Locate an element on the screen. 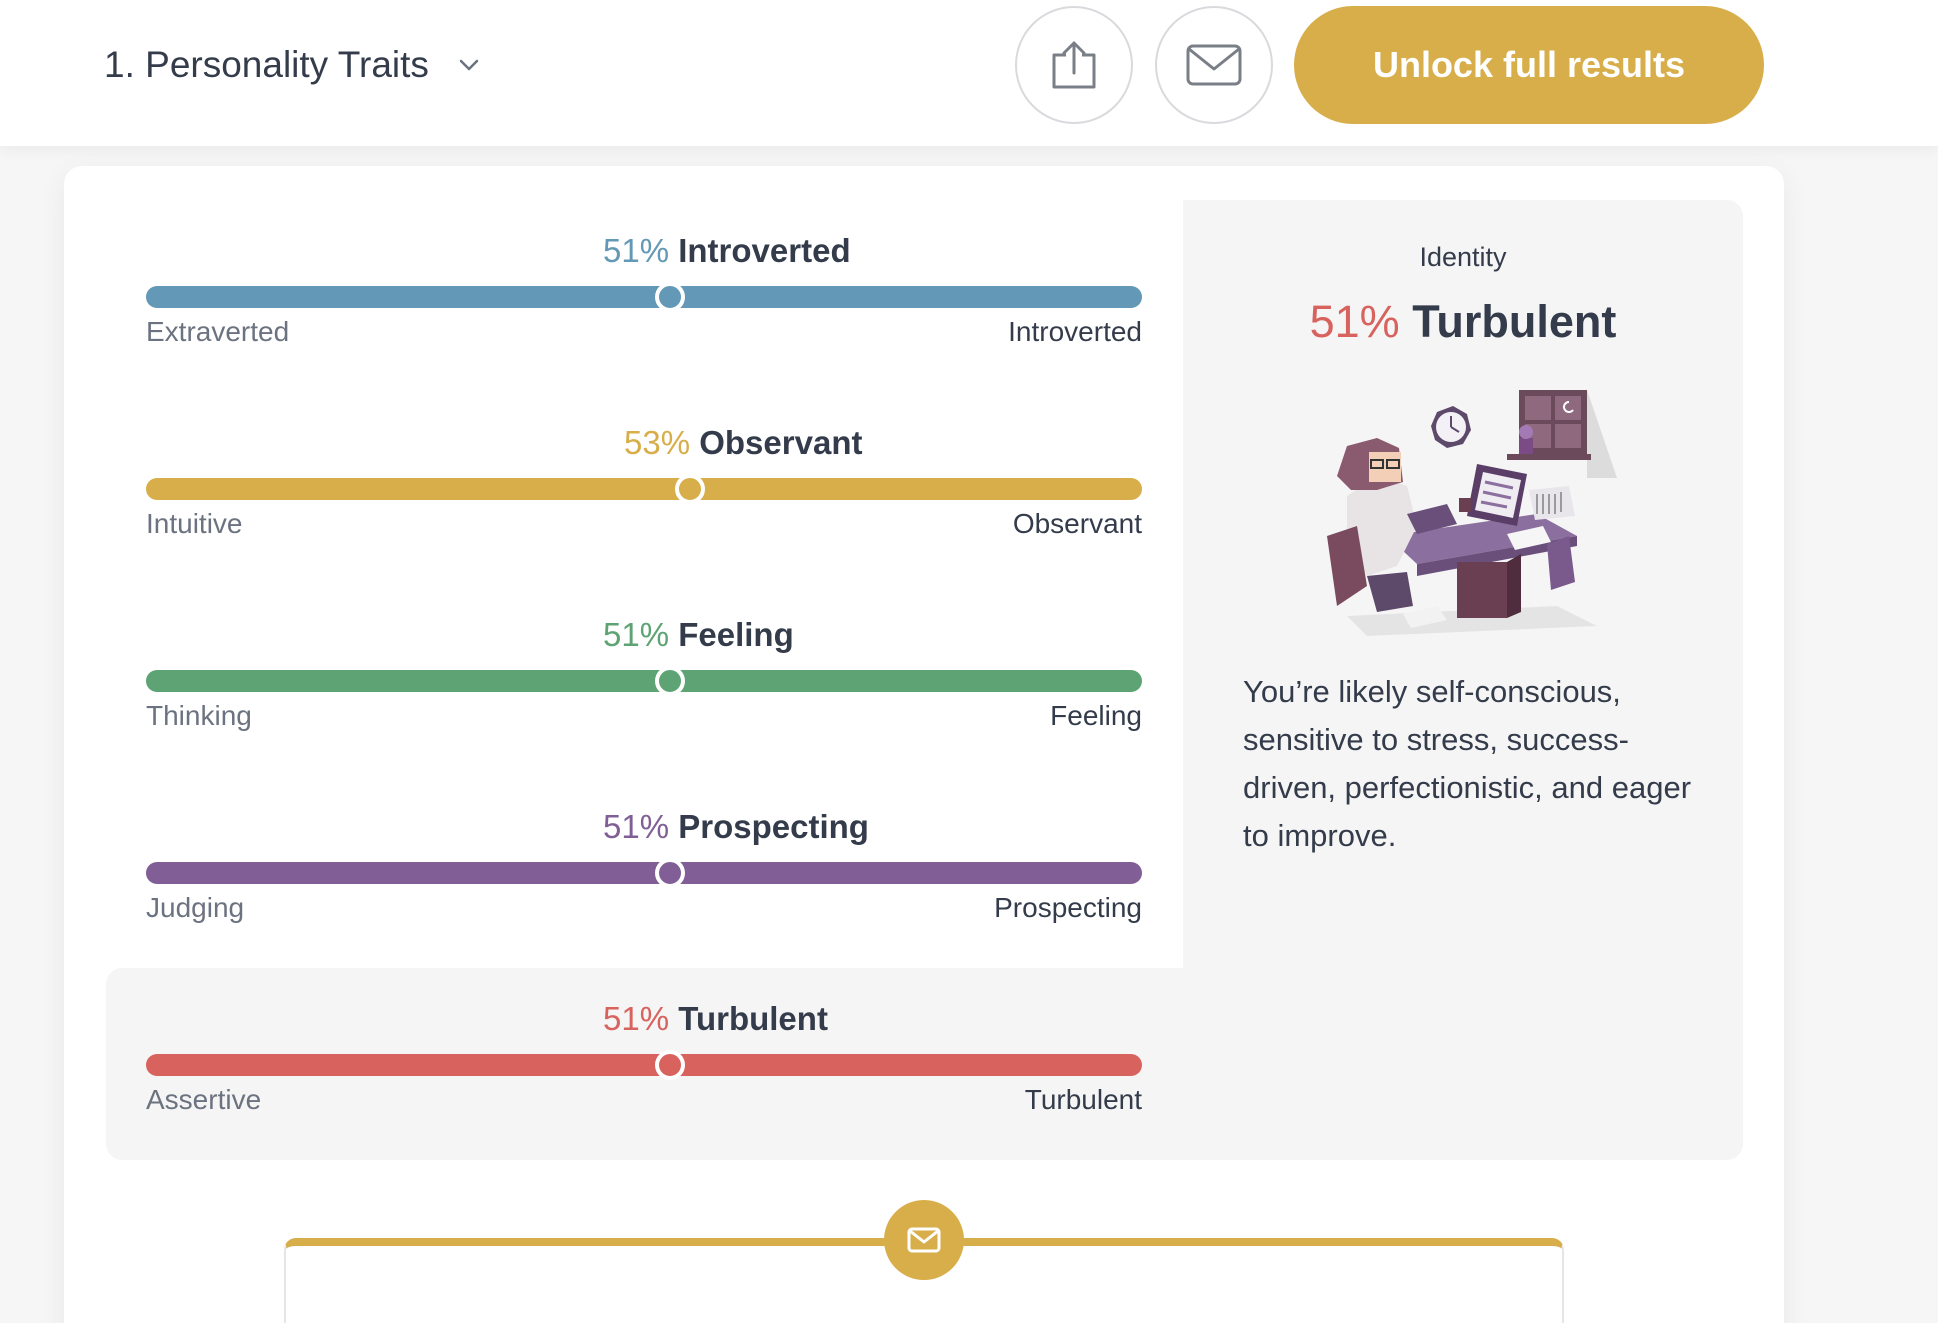 The width and height of the screenshot is (1938, 1323). identity-title: 51% Turbulent is located at coordinates (1463, 322).